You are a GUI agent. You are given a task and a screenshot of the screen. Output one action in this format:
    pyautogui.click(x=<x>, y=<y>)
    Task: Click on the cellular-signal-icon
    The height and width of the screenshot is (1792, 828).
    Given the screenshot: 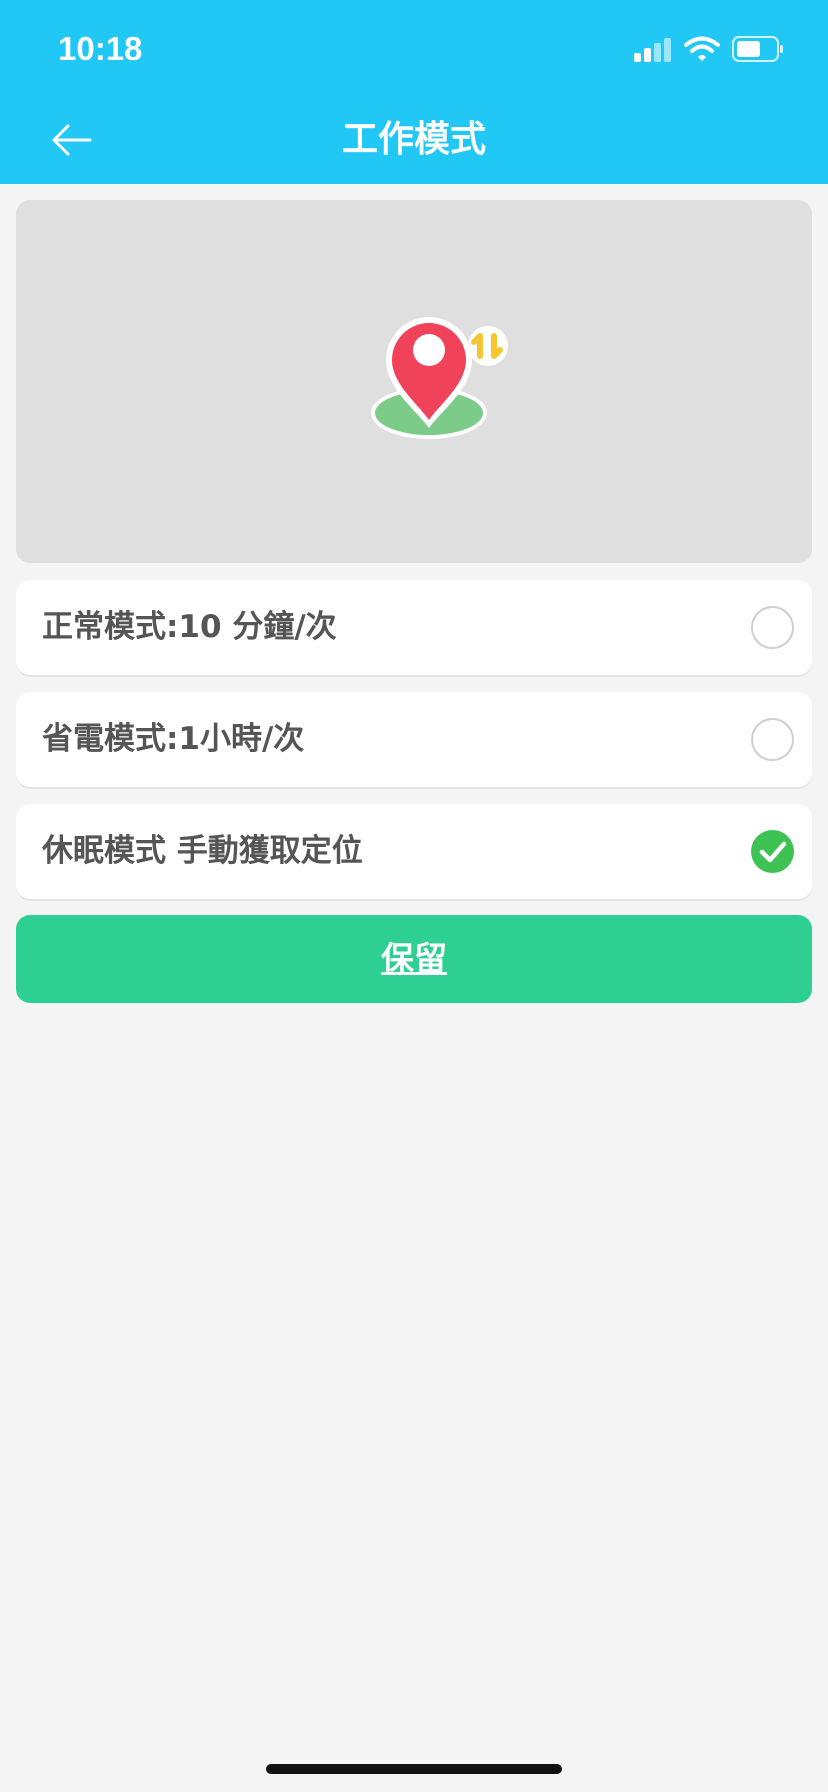 What is the action you would take?
    pyautogui.click(x=654, y=49)
    